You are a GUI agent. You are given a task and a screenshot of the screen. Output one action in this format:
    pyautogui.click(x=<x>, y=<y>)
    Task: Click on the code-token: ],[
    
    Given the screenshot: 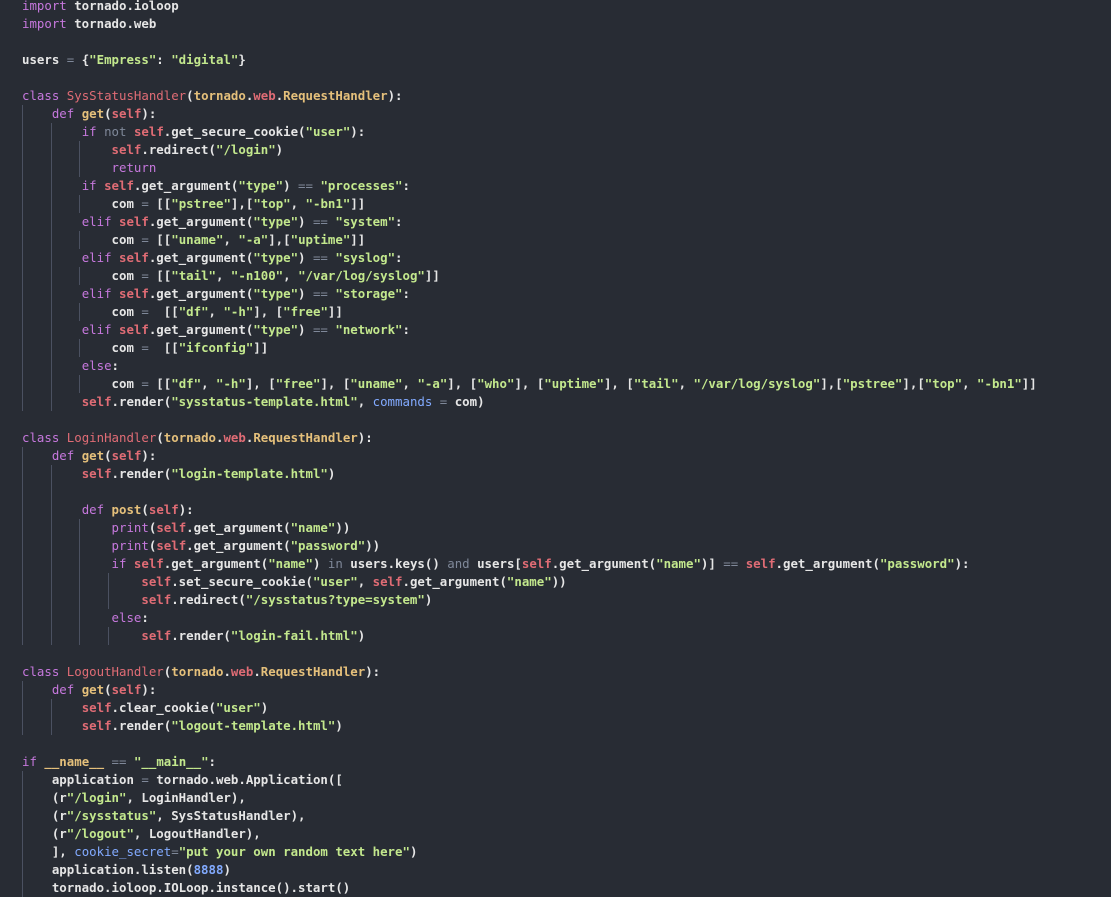 What is the action you would take?
    pyautogui.click(x=242, y=203)
    